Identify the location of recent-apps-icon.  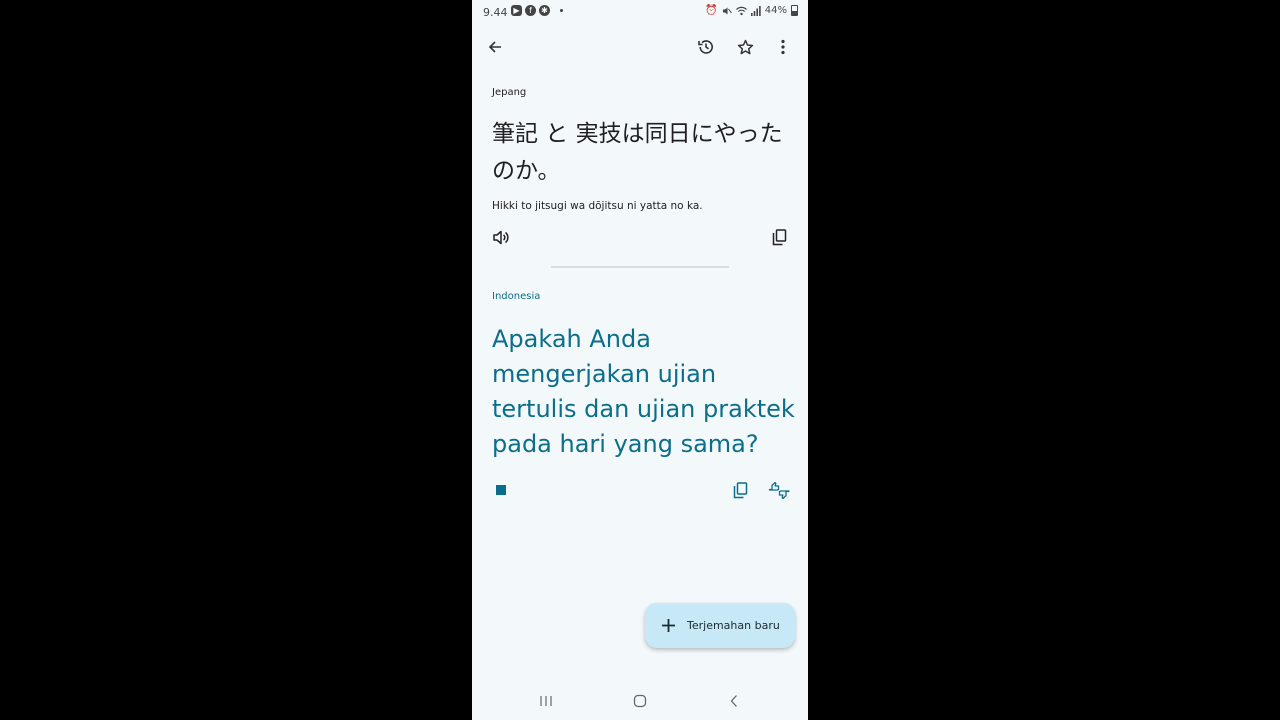
(546, 701).